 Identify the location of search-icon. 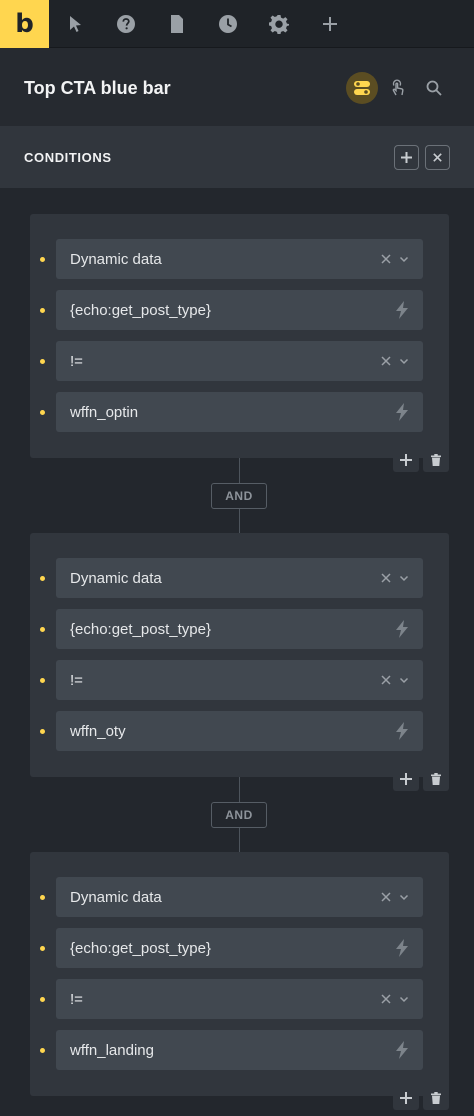
(434, 88).